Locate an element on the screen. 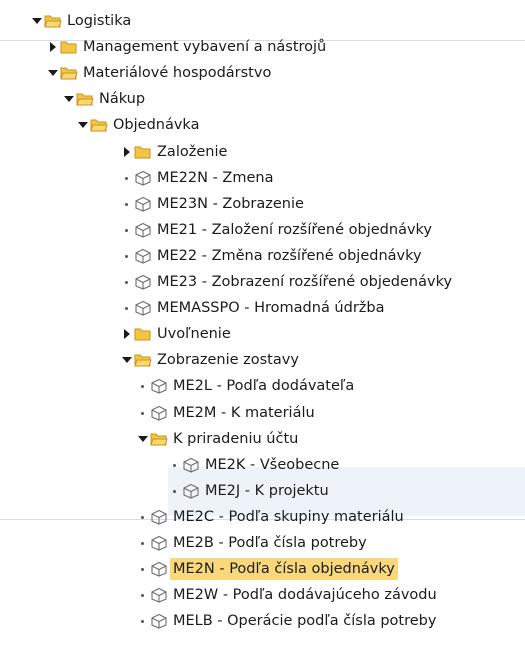 The width and height of the screenshot is (525, 651). tree-folder: Zobrazenie zostavy is located at coordinates (211, 360).